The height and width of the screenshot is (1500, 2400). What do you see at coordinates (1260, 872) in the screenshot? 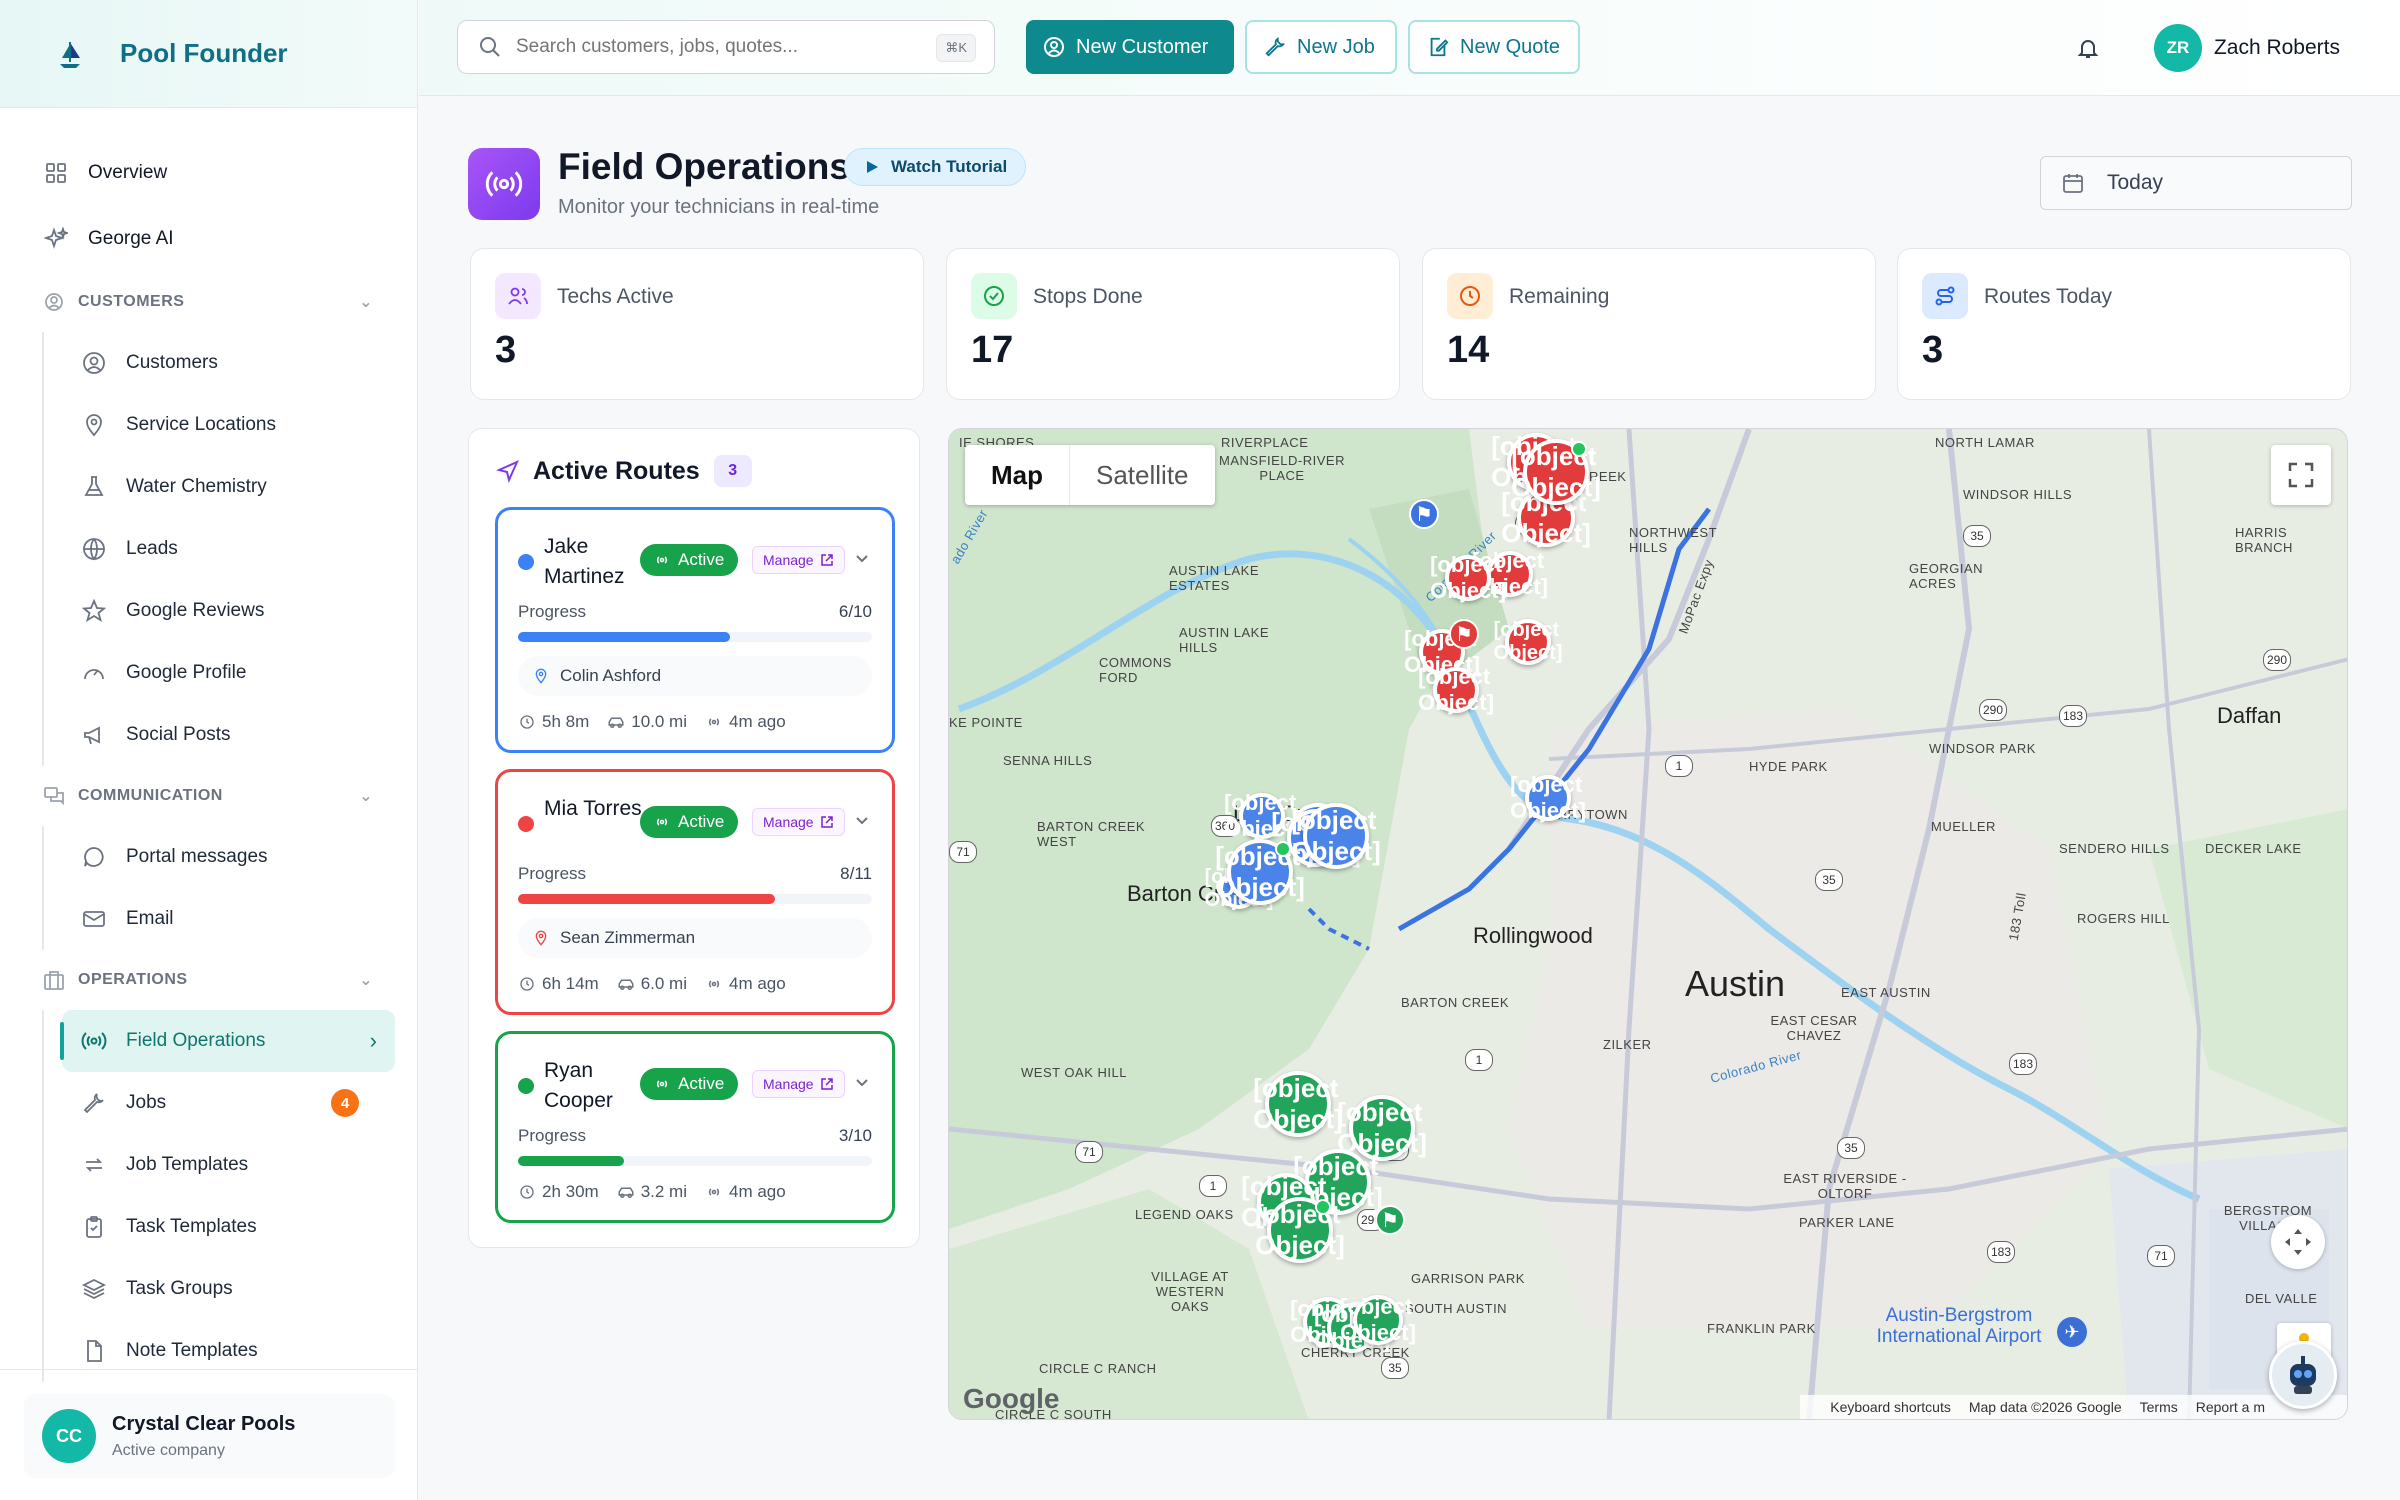
I see `tech-marker-jm: [object Object]` at bounding box center [1260, 872].